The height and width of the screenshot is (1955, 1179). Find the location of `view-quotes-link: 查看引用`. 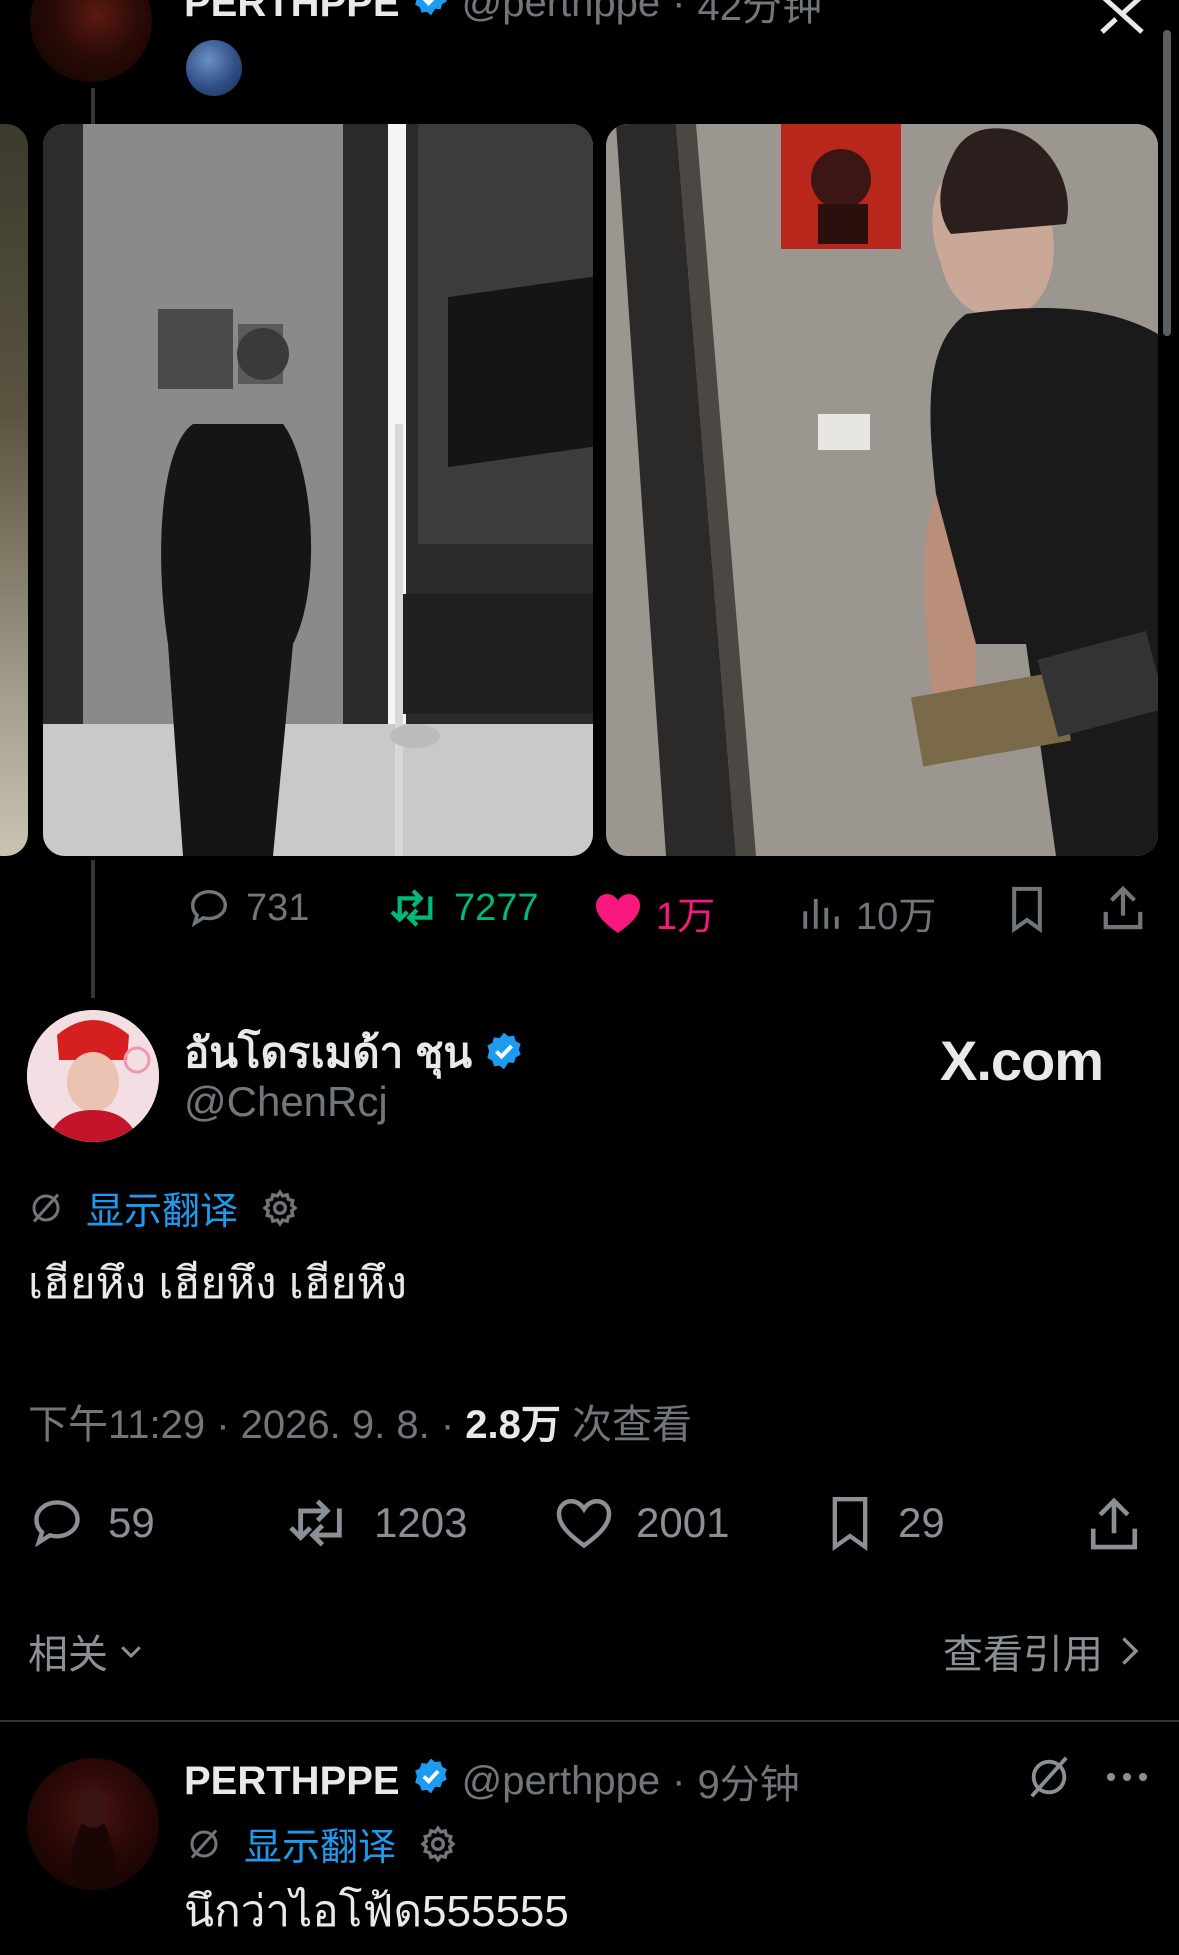

view-quotes-link: 查看引用 is located at coordinates (1043, 1651).